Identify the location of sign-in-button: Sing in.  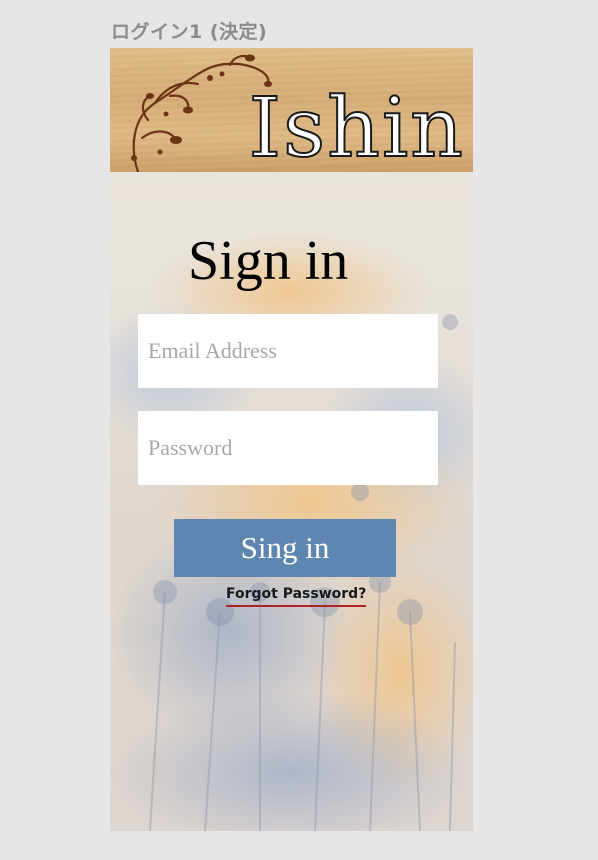
(285, 548).